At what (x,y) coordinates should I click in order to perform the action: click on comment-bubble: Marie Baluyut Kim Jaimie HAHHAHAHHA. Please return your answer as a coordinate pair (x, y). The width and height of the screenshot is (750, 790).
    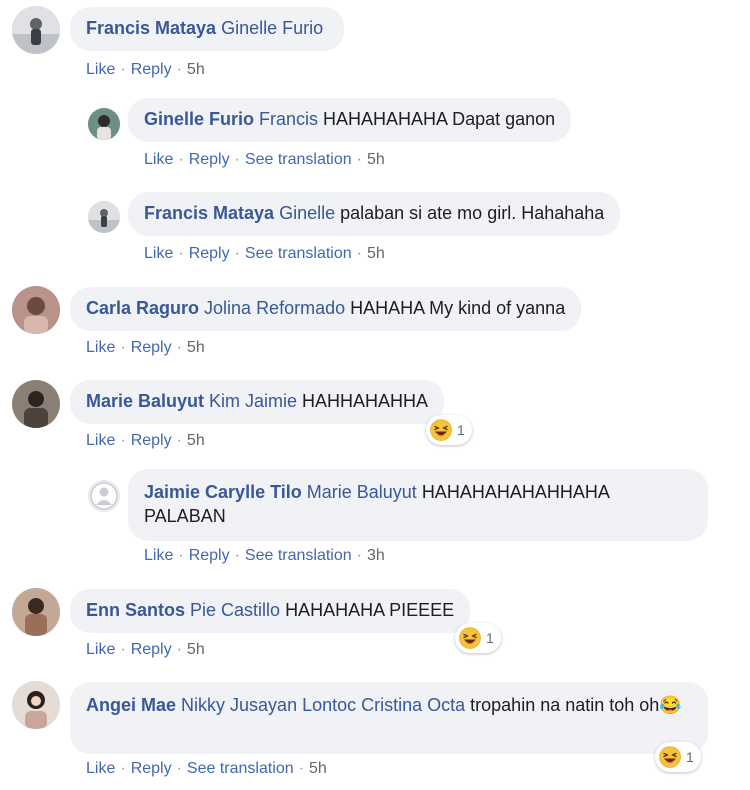
    Looking at the image, I should click on (257, 402).